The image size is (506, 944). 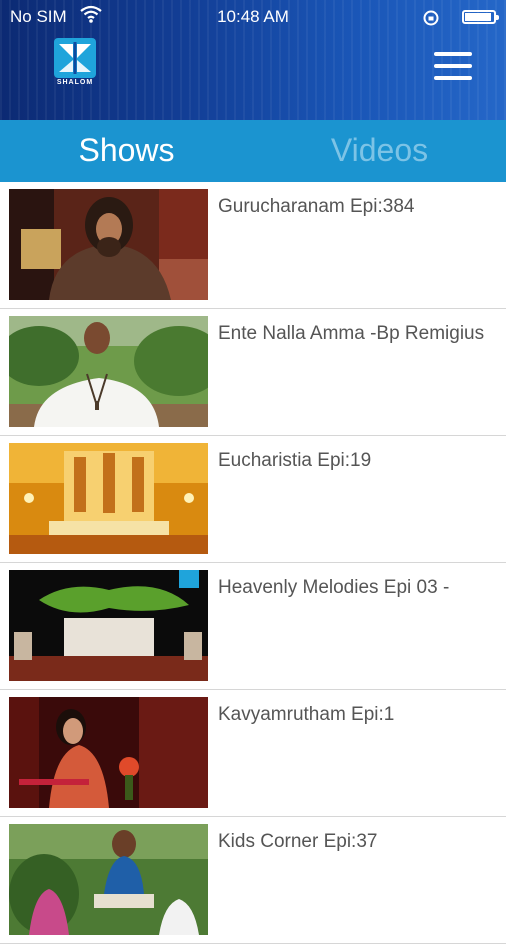 I want to click on hamburger-menu-icon, so click(x=453, y=67).